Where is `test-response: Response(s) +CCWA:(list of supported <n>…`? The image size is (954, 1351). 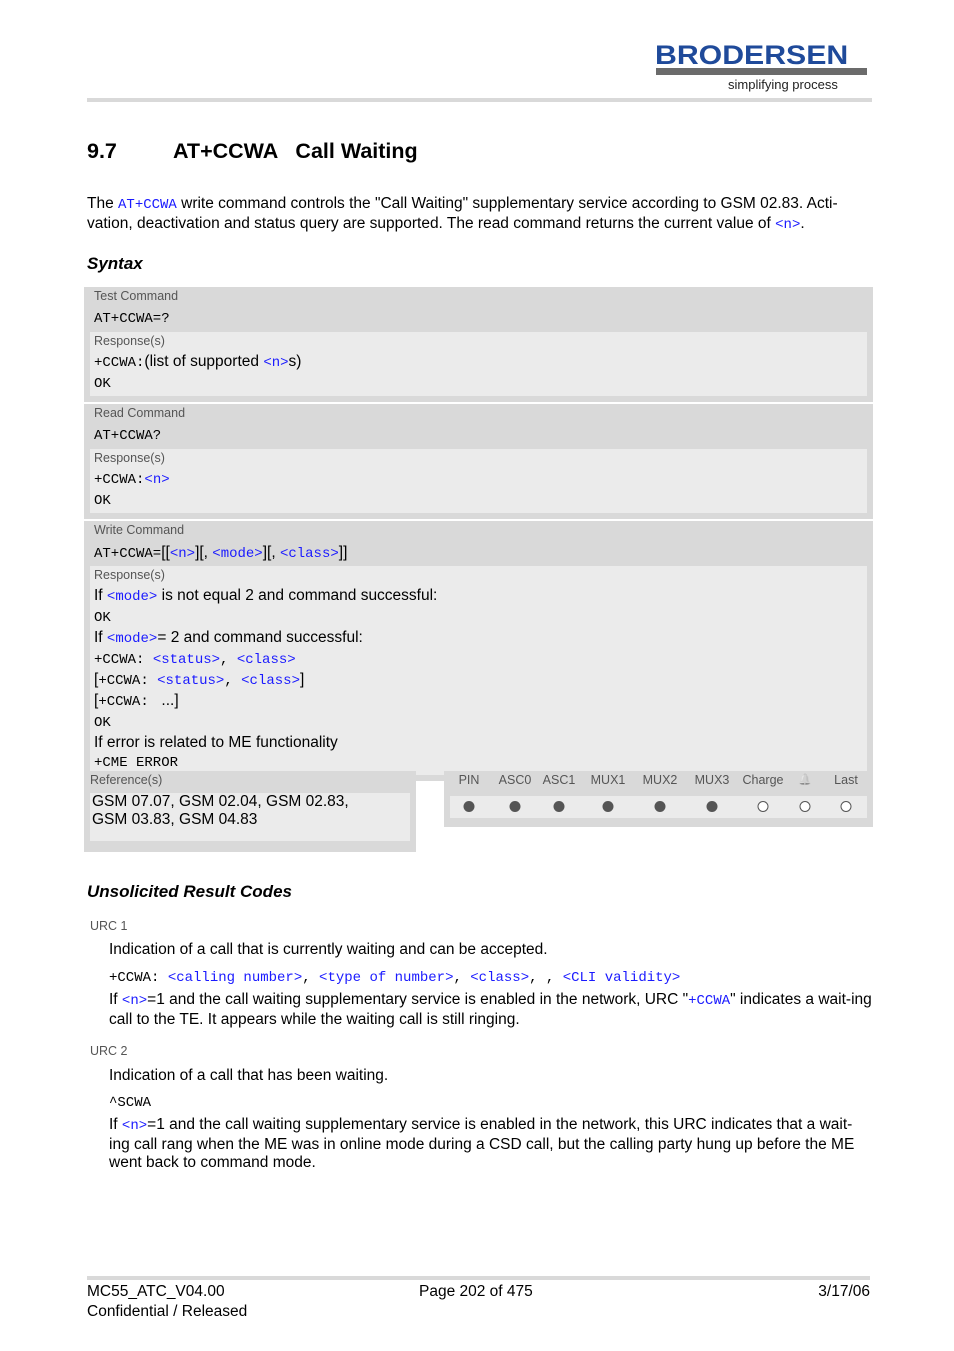 test-response: Response(s) +CCWA:(list of supported <n>… is located at coordinates (478, 364).